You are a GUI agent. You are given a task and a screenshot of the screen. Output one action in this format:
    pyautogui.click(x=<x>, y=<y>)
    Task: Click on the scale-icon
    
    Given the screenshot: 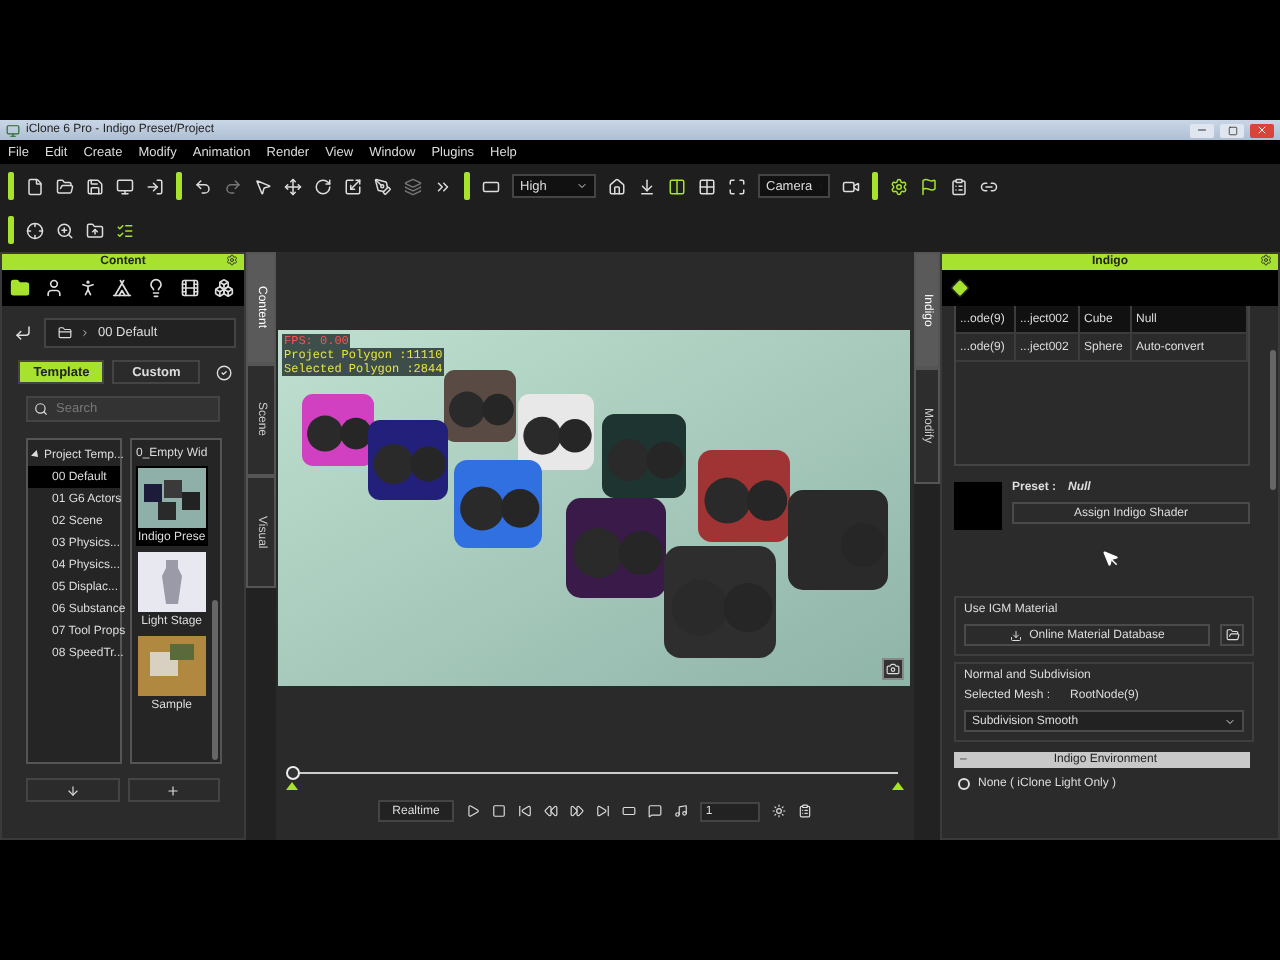 What is the action you would take?
    pyautogui.click(x=353, y=186)
    